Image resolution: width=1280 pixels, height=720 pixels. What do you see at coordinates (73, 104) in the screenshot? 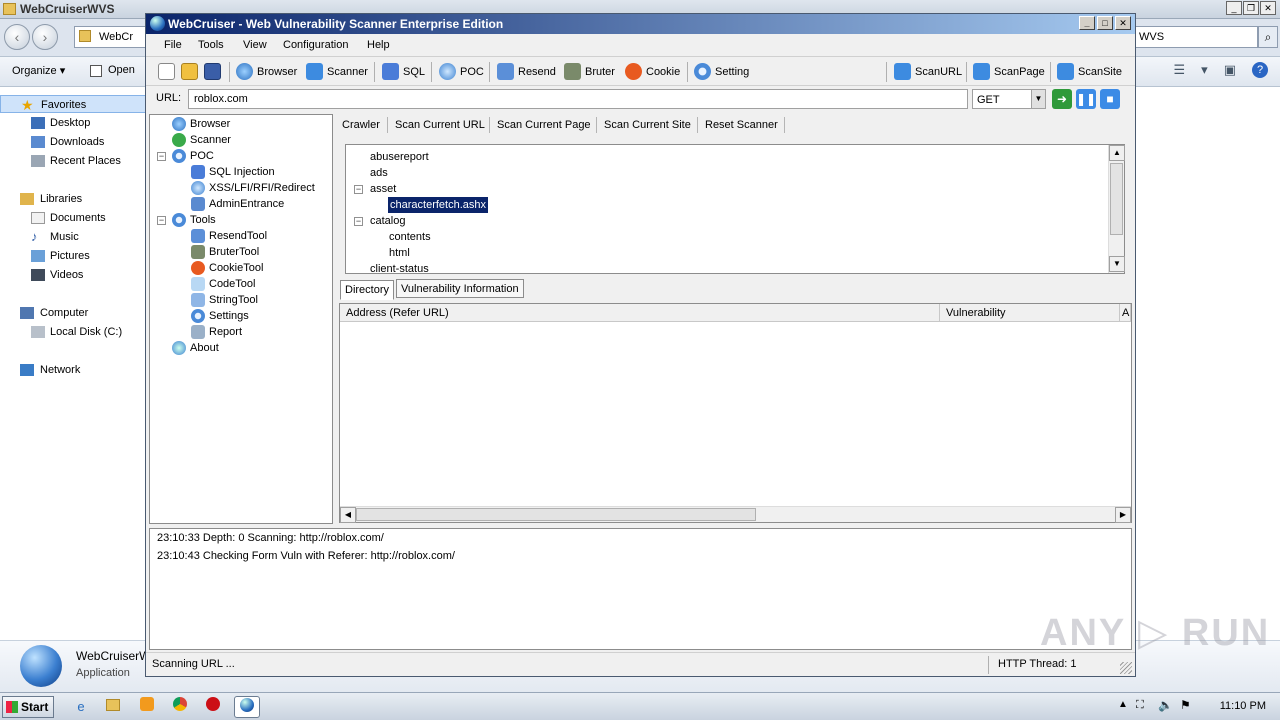
I see `sidebar-item-favorites: ★ Favorites` at bounding box center [73, 104].